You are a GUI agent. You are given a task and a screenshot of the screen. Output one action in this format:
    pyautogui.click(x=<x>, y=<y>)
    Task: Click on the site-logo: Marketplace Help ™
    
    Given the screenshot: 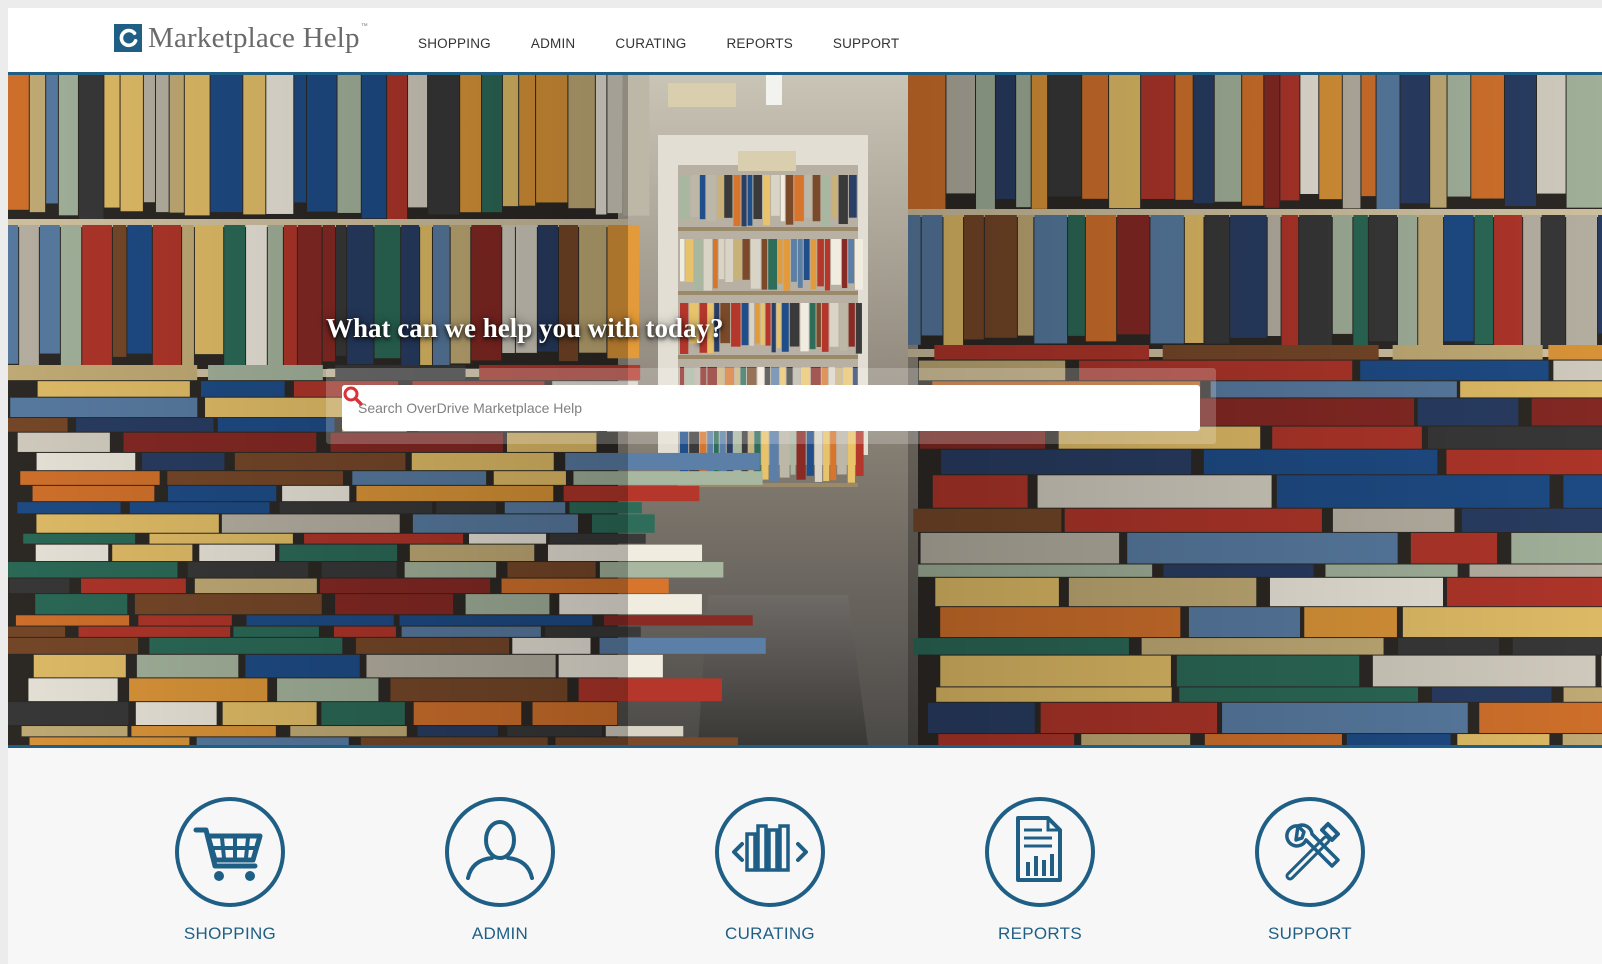 What is the action you would take?
    pyautogui.click(x=241, y=38)
    